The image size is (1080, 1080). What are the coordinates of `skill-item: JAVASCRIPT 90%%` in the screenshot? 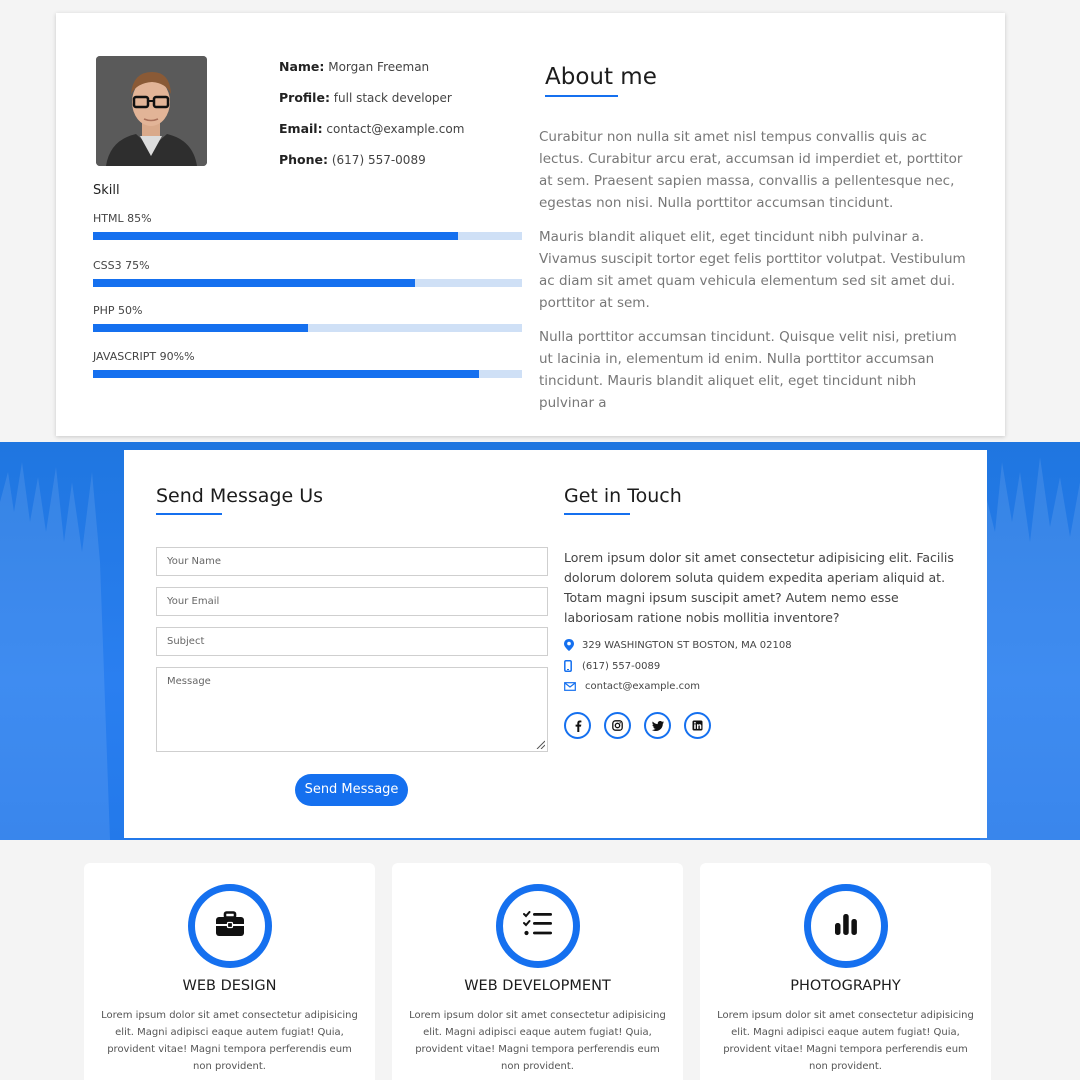 It's located at (307, 364).